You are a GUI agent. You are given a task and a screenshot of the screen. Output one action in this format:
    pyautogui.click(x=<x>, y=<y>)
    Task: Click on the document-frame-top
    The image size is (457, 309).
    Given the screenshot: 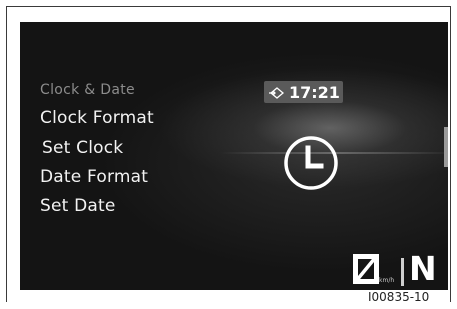 What is the action you would take?
    pyautogui.click(x=228, y=6)
    